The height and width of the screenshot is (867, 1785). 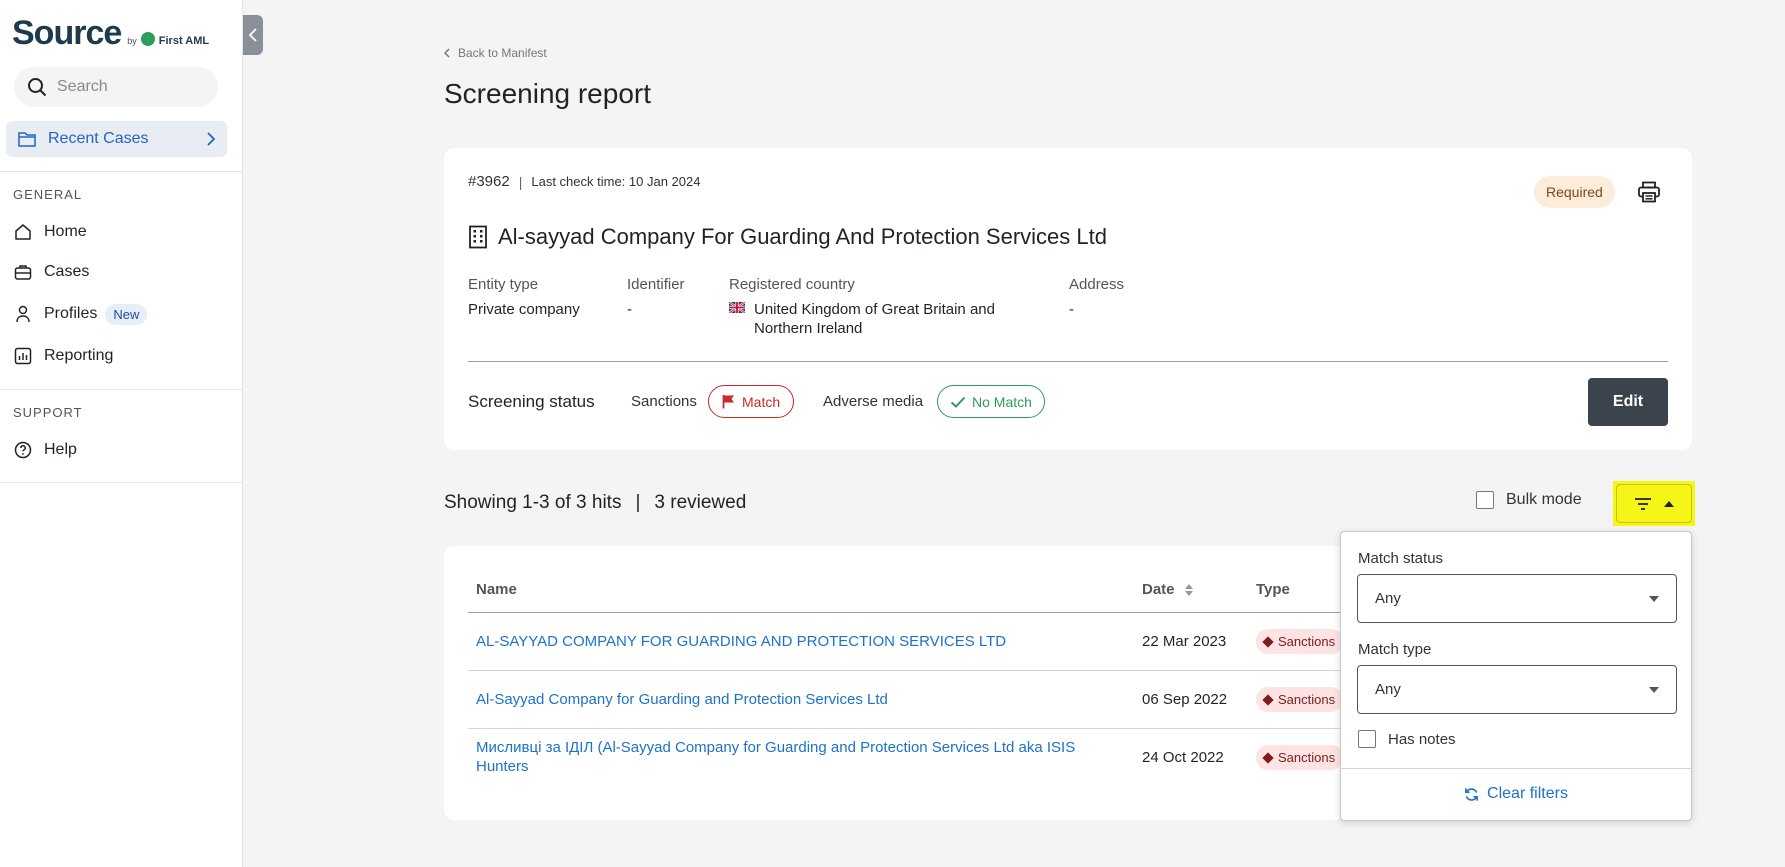 I want to click on column-header-type: Type, so click(x=1300, y=590).